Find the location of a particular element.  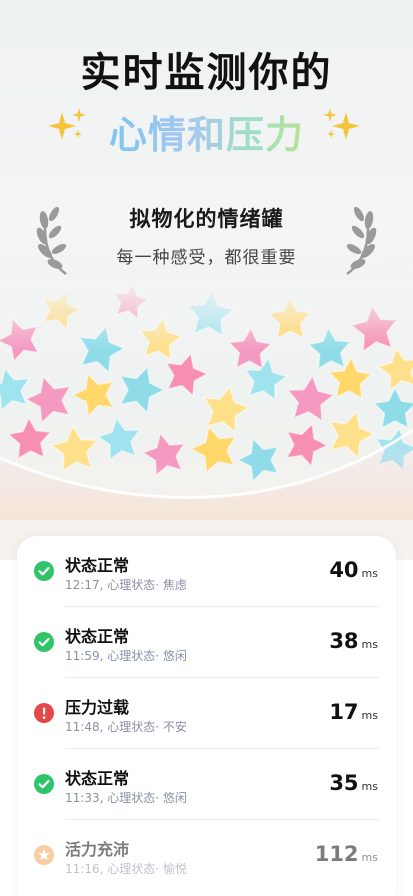

record-meta: 12:17, 心理状态· 焦虑 is located at coordinates (126, 584).